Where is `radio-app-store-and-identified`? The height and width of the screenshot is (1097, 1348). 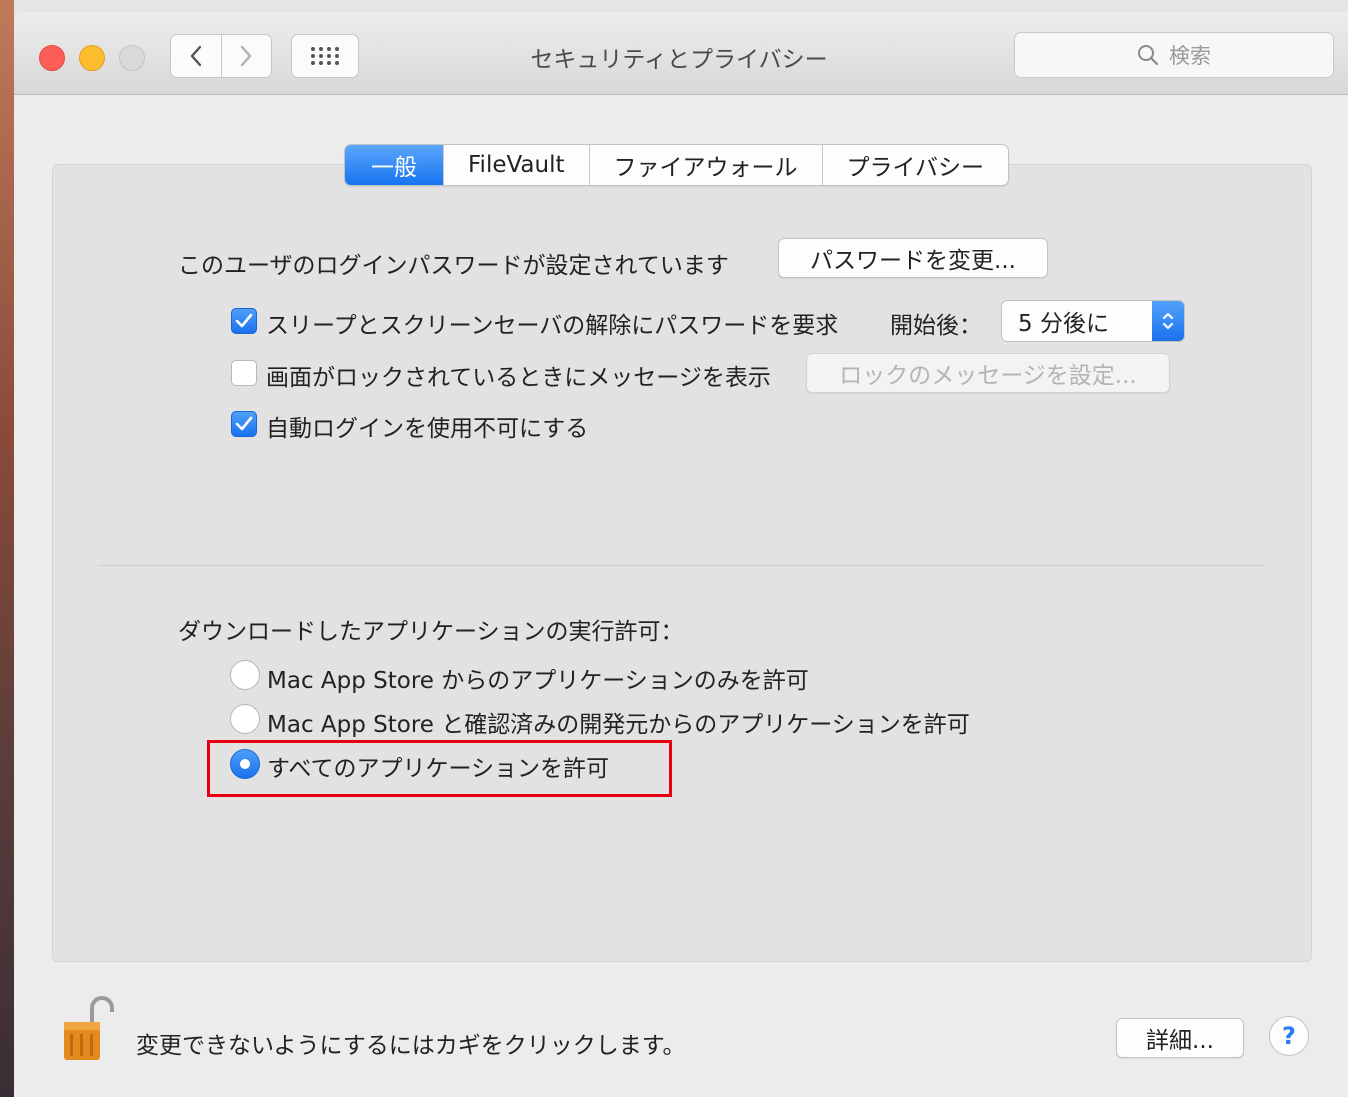
radio-app-store-and-identified is located at coordinates (245, 719).